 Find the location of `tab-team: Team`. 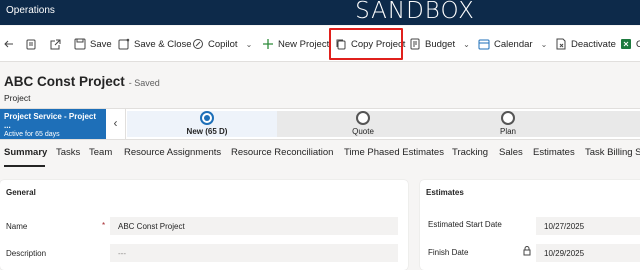

tab-team: Team is located at coordinates (100, 152).